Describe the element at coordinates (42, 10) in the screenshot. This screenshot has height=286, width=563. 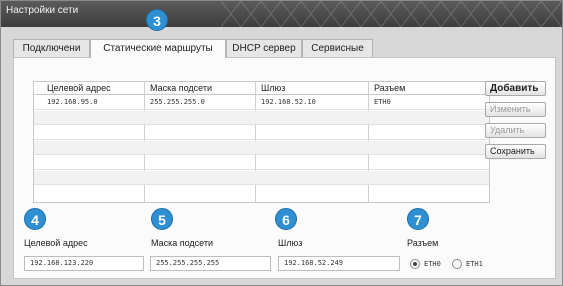
I see `window-title: Настройки сети` at that location.